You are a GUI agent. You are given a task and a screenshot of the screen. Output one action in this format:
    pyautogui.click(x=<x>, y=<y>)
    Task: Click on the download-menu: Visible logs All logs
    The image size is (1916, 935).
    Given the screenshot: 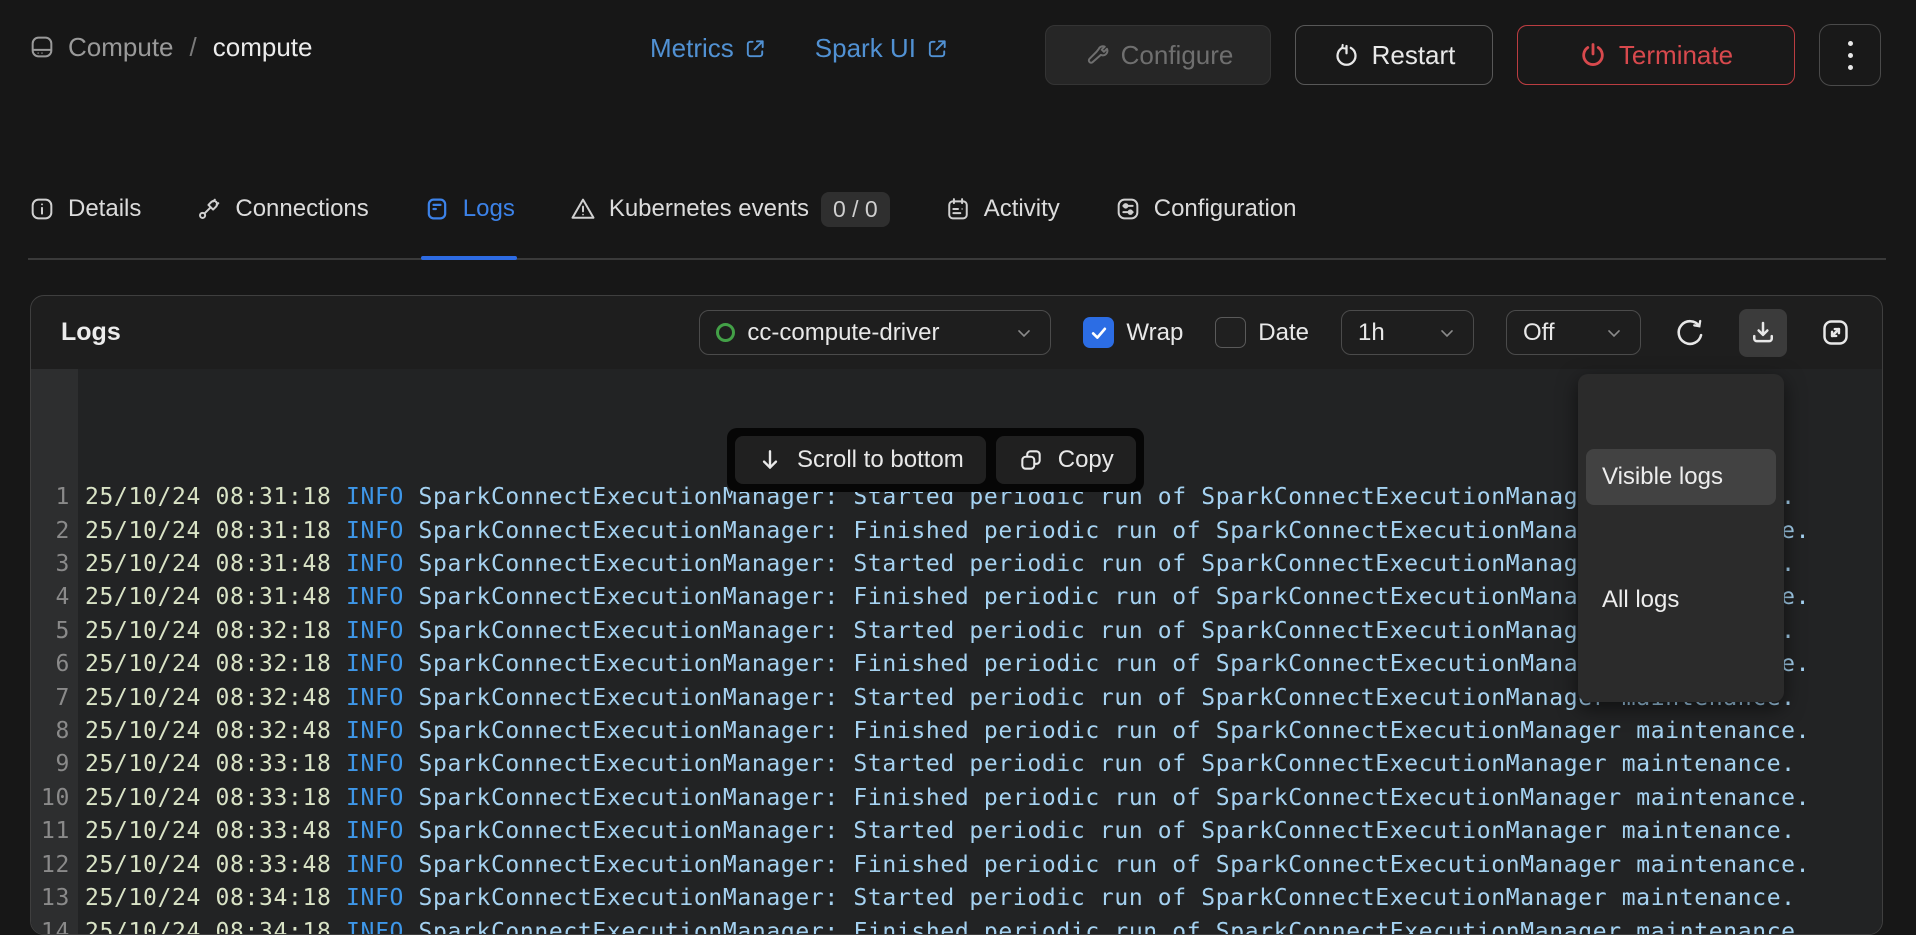 What is the action you would take?
    pyautogui.click(x=1681, y=538)
    